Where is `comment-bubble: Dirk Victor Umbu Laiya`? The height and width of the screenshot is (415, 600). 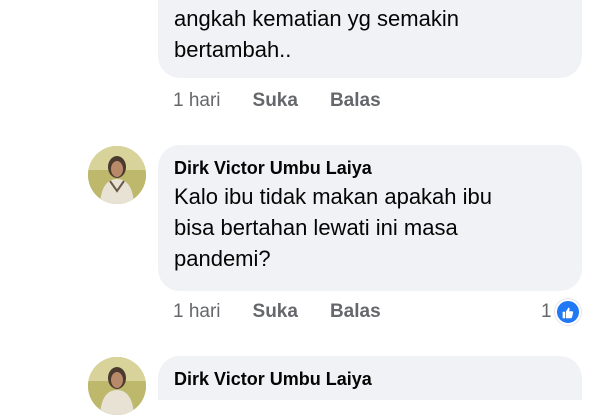 comment-bubble: Dirk Victor Umbu Laiya is located at coordinates (370, 378).